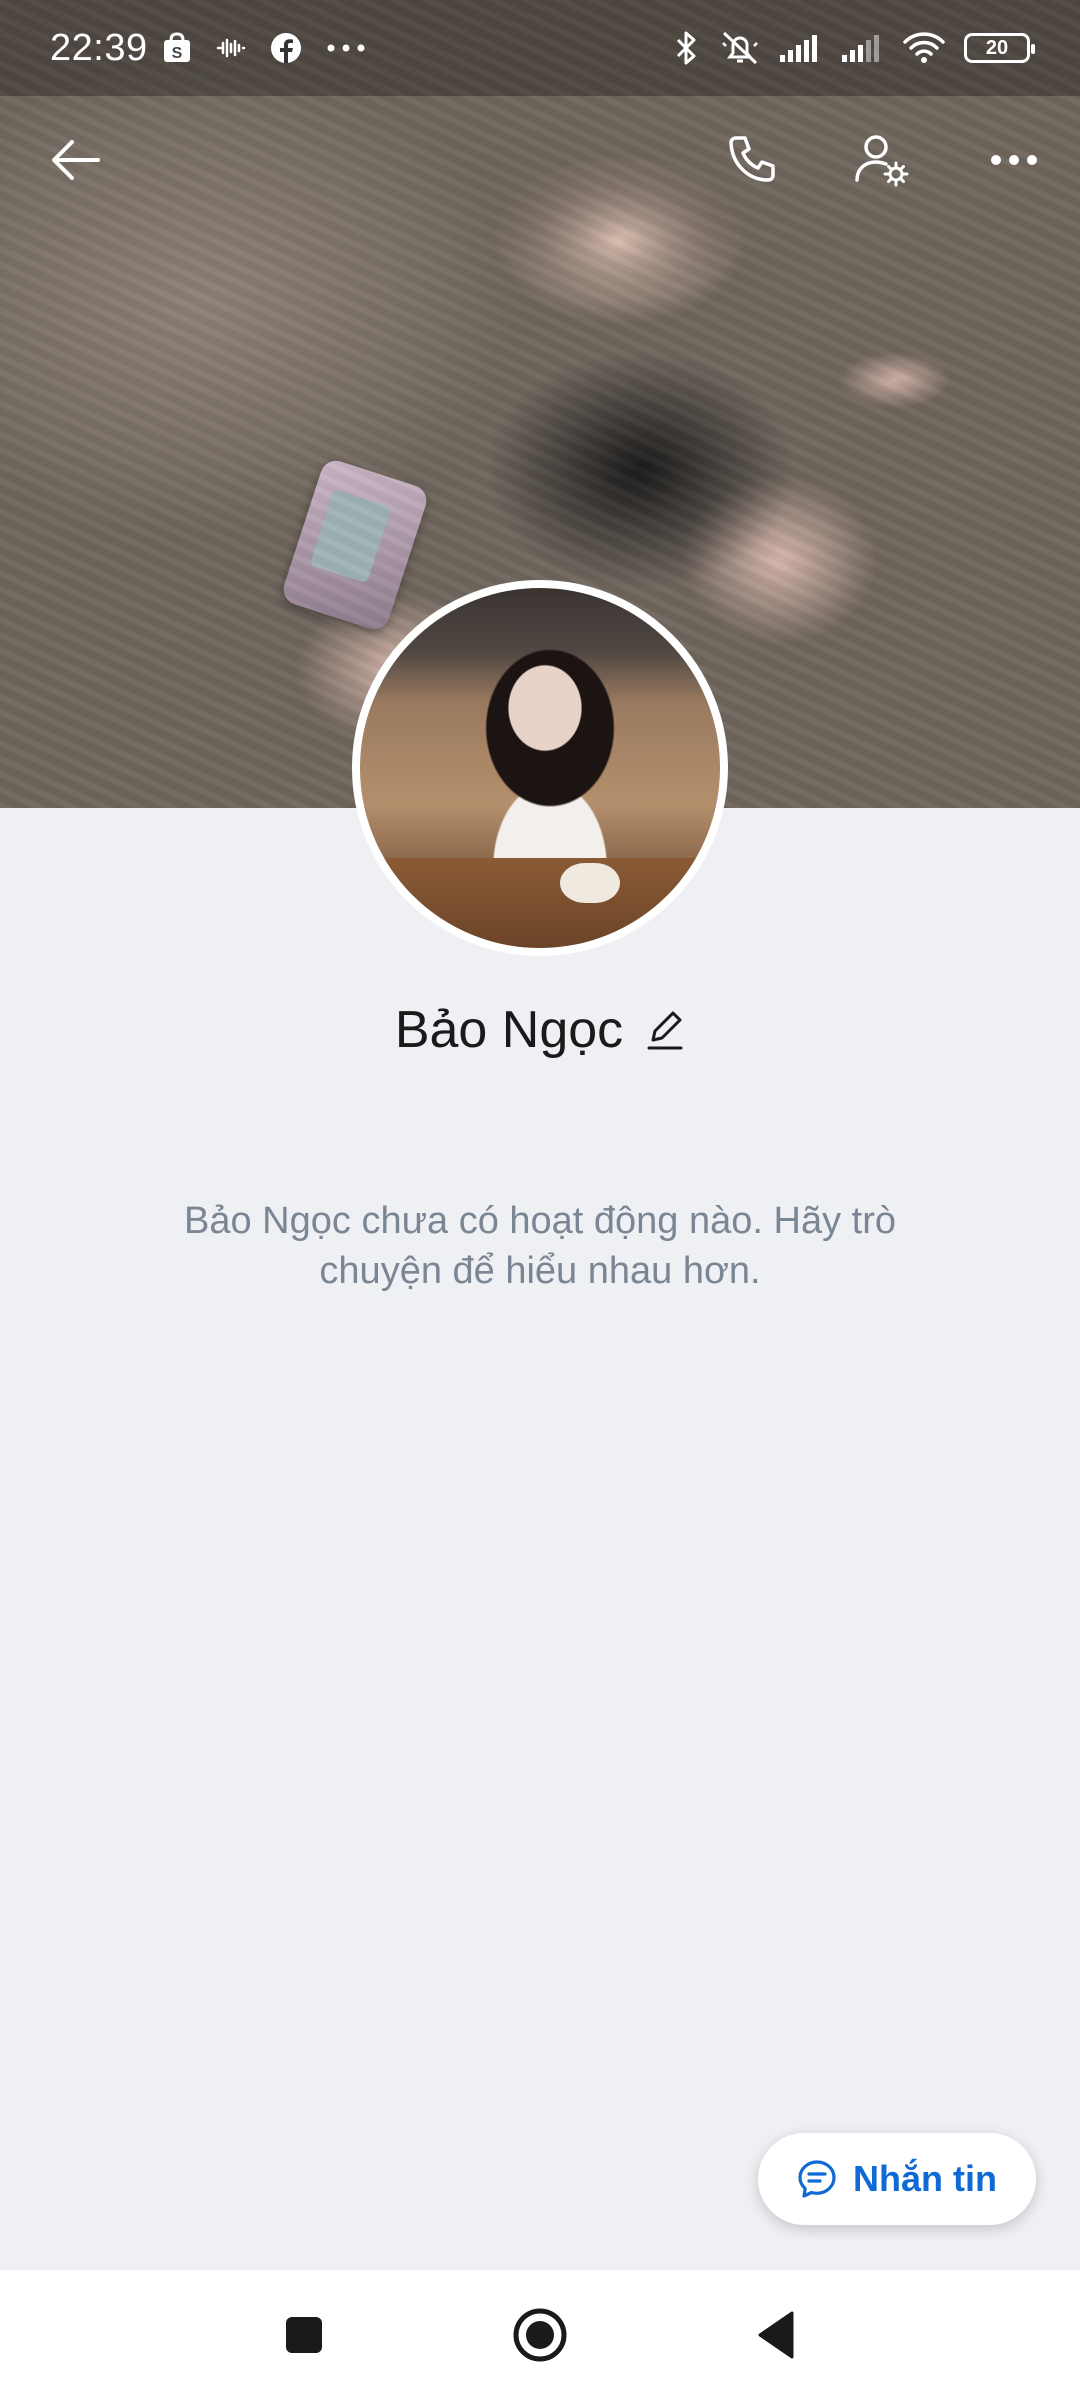 The image size is (1080, 2400). I want to click on more-dots-icon, so click(346, 48).